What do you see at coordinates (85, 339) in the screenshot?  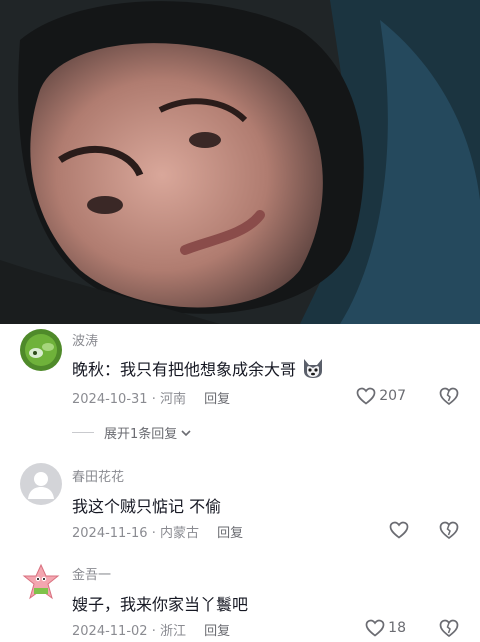 I see `comment-username: 波涛` at bounding box center [85, 339].